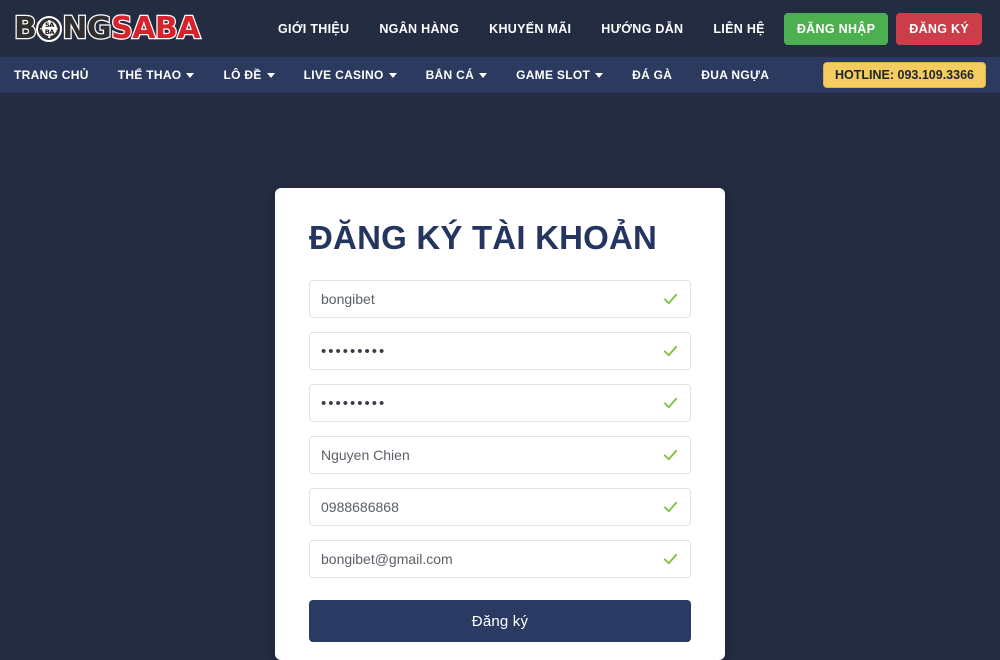 The image size is (1000, 660). Describe the element at coordinates (553, 75) in the screenshot. I see `subnav-label-game-slot: GAME SLOT` at that location.